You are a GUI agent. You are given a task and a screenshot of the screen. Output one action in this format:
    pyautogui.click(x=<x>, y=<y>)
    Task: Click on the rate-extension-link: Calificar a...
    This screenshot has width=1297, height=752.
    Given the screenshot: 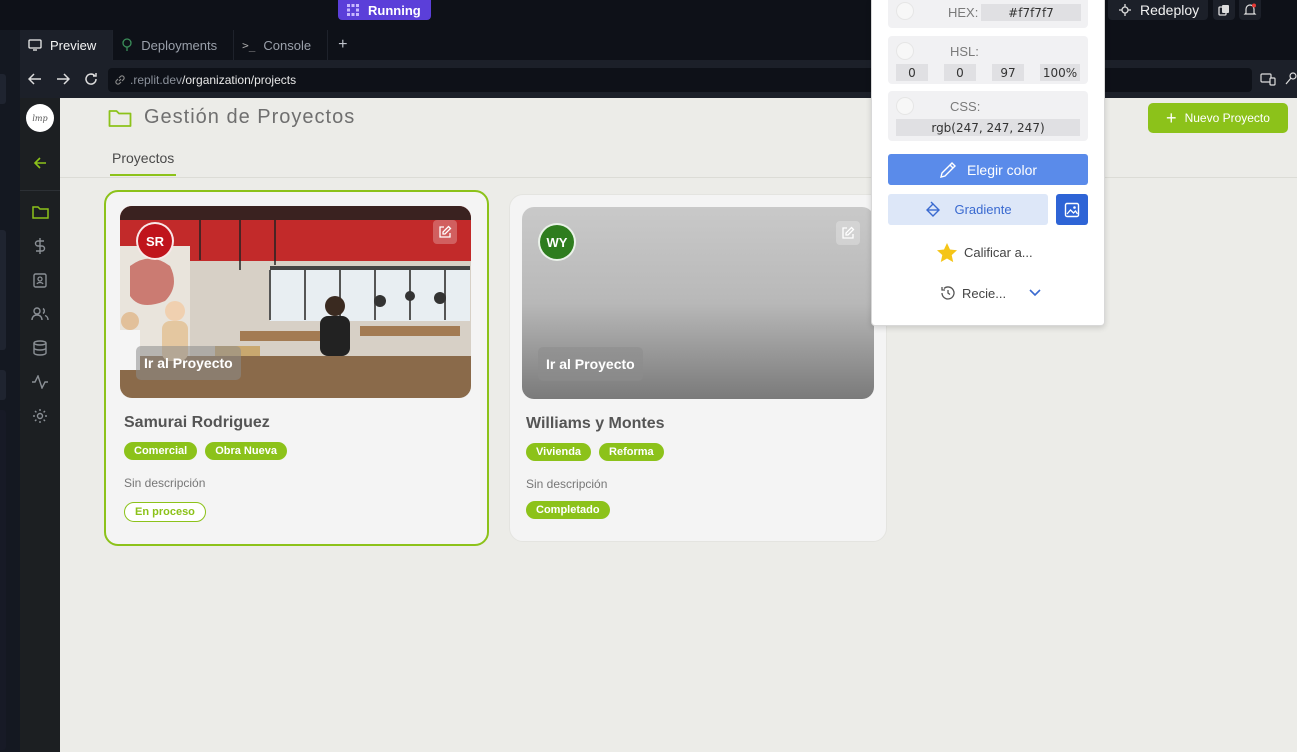 What is the action you would take?
    pyautogui.click(x=984, y=252)
    